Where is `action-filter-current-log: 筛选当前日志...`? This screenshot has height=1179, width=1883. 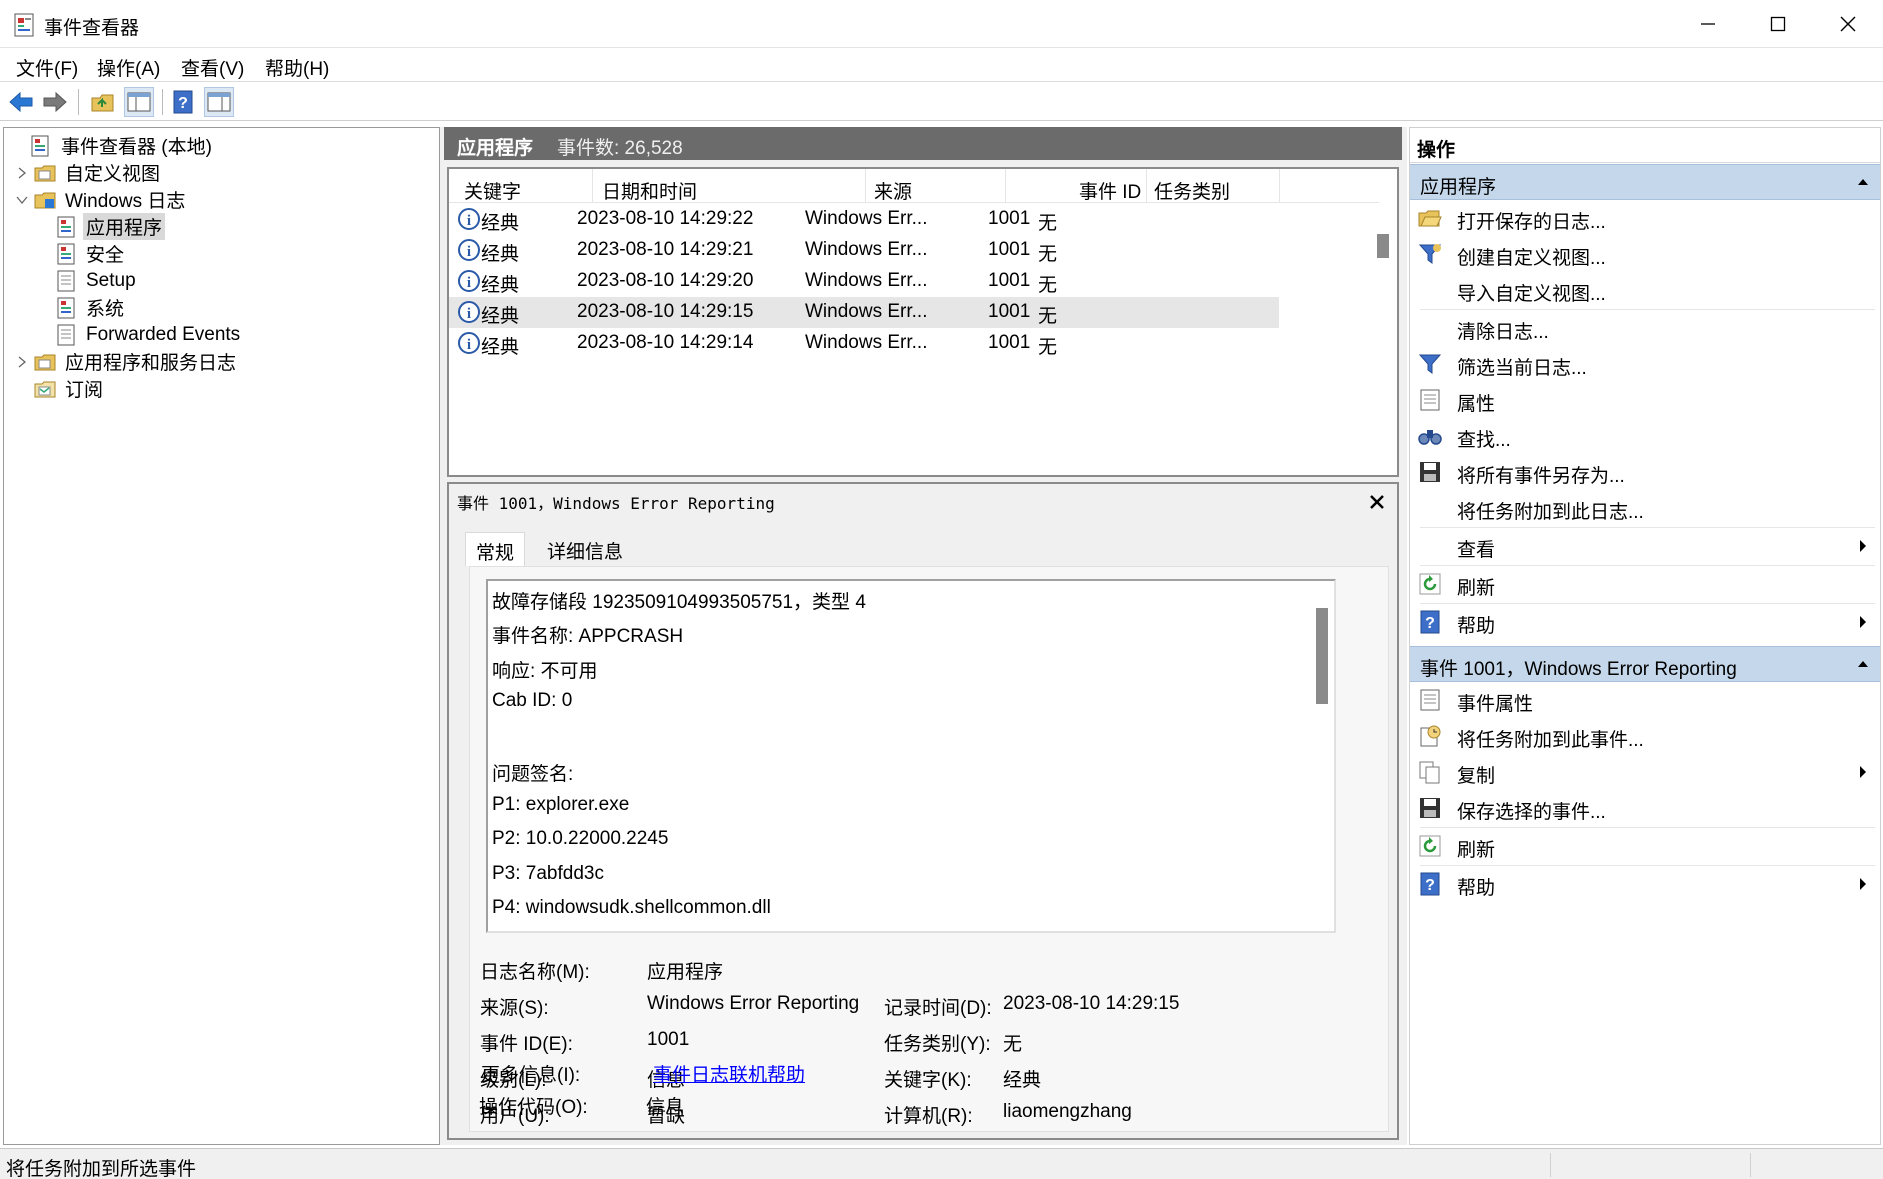 action-filter-current-log: 筛选当前日志... is located at coordinates (1645, 364).